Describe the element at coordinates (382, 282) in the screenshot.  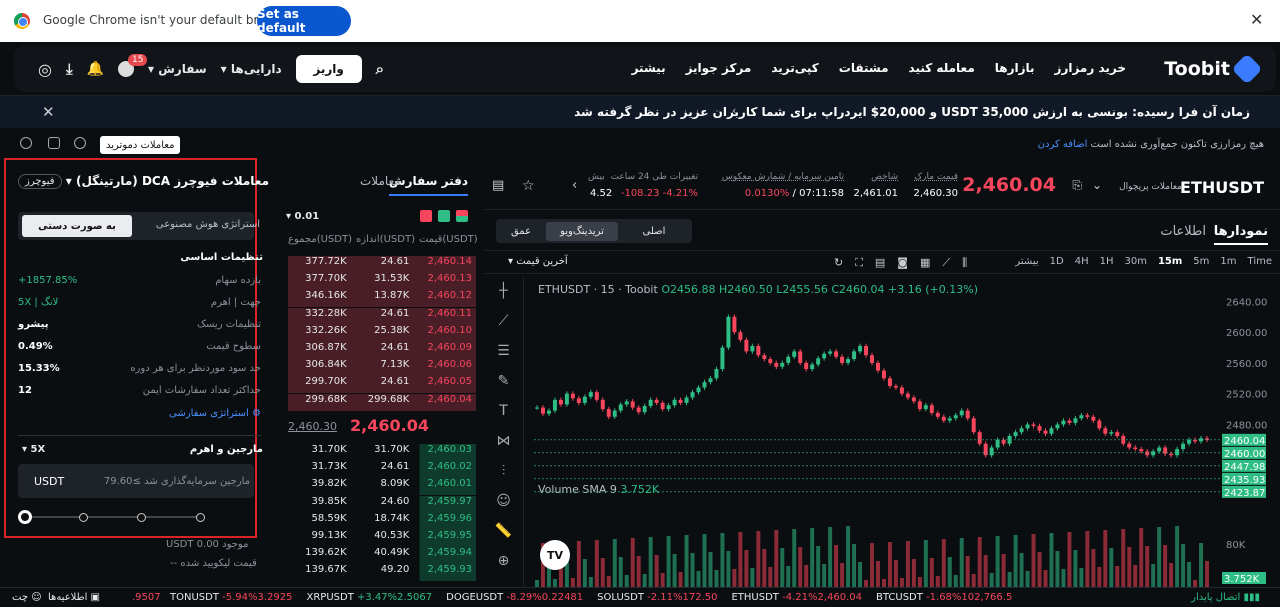
I see `ask-row: 377.70K 31.53K 2,460.13` at that location.